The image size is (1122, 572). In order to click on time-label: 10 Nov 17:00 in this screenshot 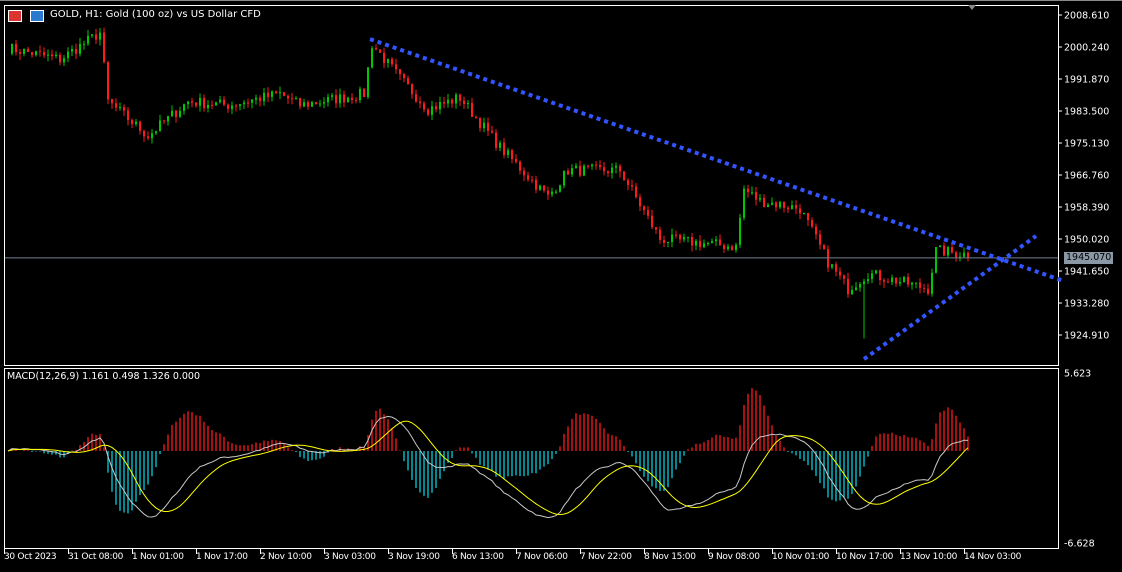, I will do `click(865, 557)`.